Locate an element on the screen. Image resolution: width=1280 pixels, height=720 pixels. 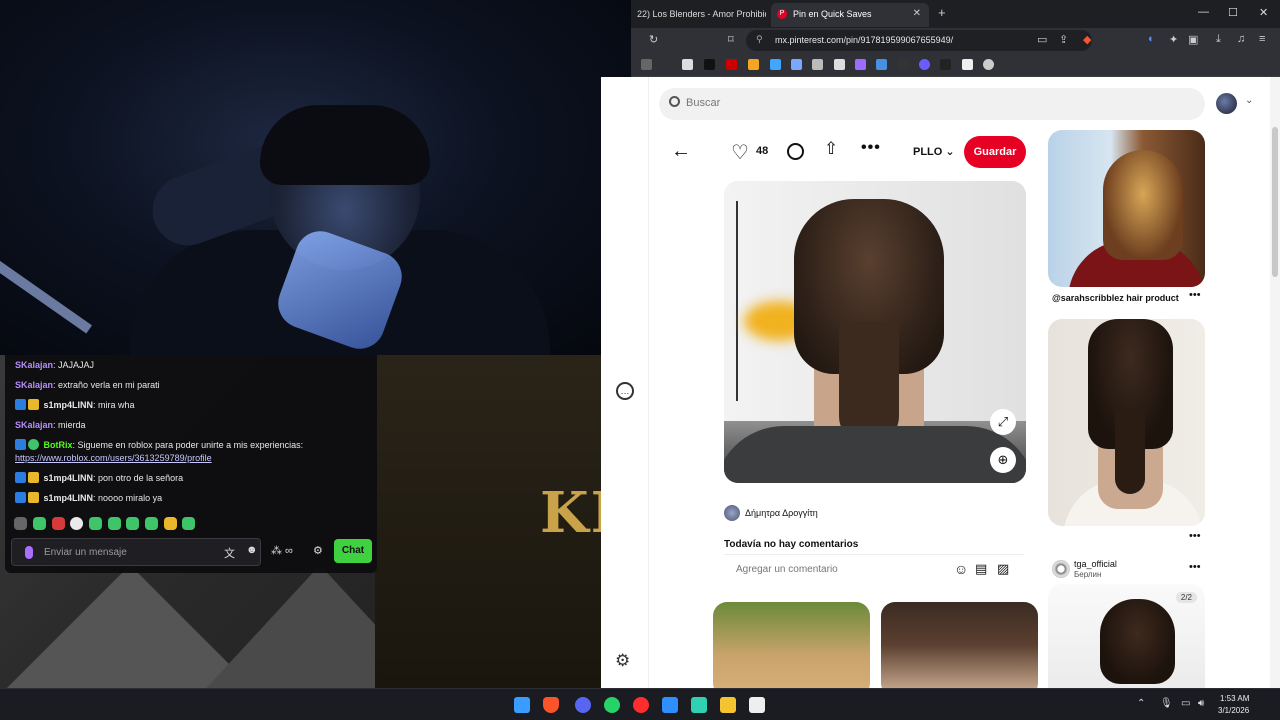
back-arrow-icon: ← is located at coordinates (681, 151).